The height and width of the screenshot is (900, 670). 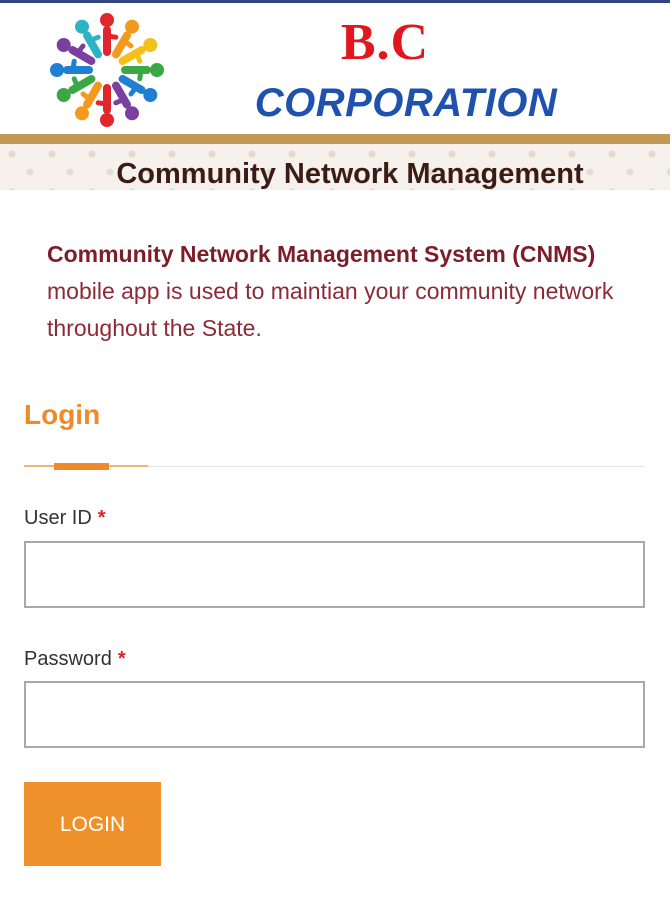 What do you see at coordinates (81, 466) in the screenshot?
I see `divider-accent-highlight` at bounding box center [81, 466].